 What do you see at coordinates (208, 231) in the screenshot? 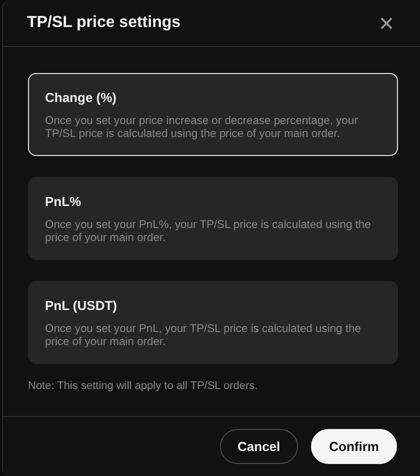
I see `option-description: Once you set your PnL%, your TP/SL price is calculated using the price of your main order.` at bounding box center [208, 231].